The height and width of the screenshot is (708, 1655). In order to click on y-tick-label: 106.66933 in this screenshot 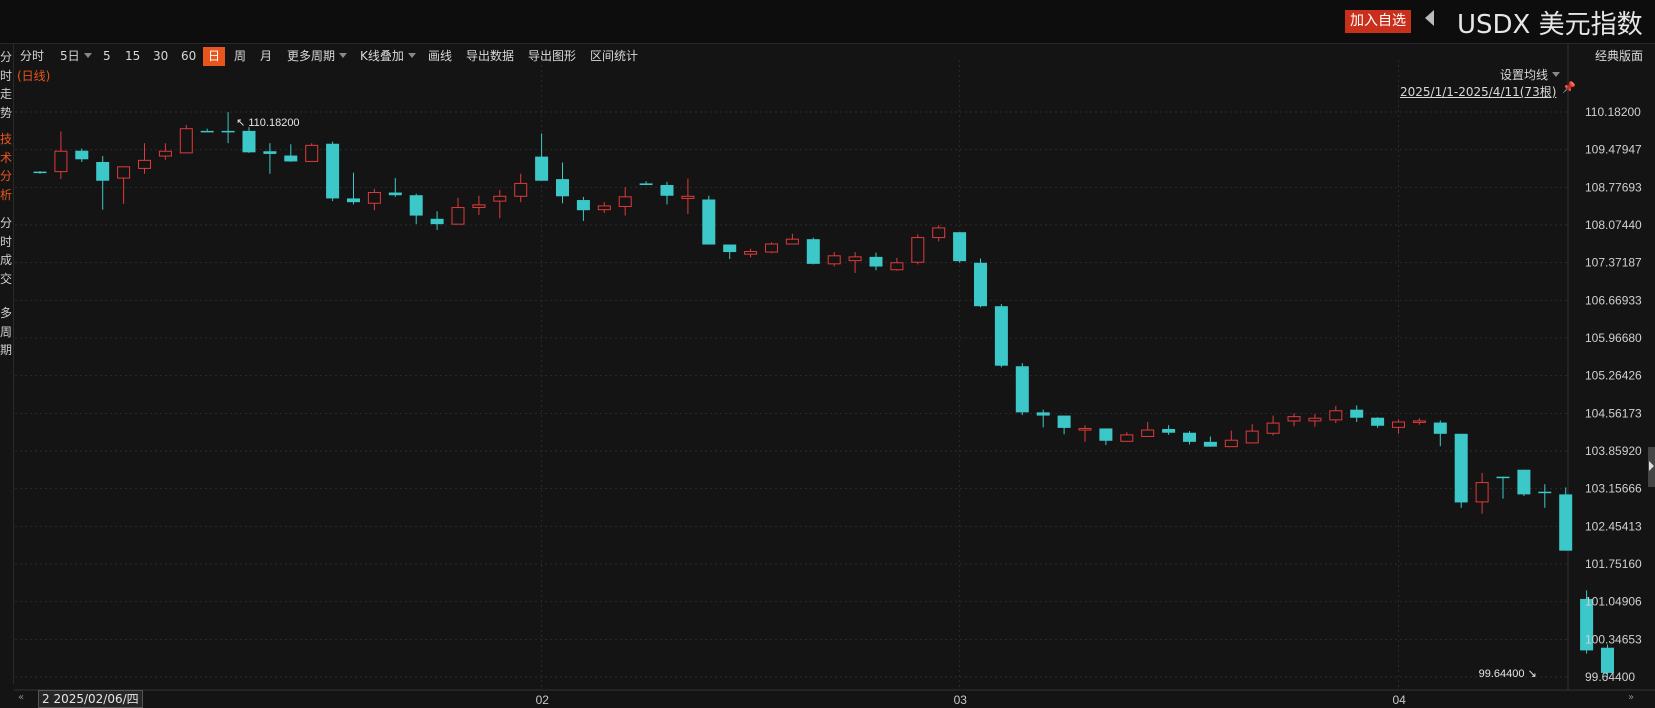, I will do `click(1613, 300)`.